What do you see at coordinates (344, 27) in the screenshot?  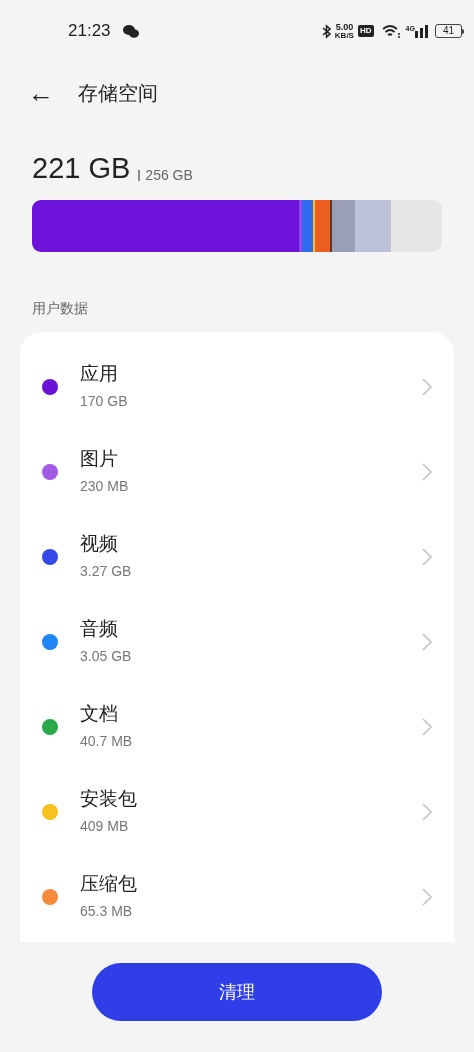 I see `network-speed: 5.00` at bounding box center [344, 27].